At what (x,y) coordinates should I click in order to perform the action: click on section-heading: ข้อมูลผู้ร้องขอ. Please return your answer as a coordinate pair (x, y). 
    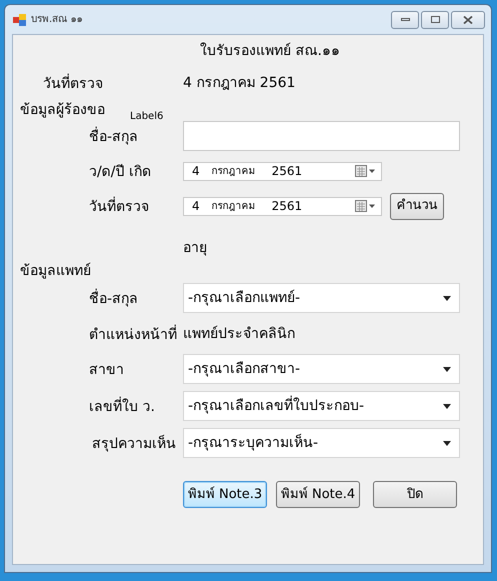
    Looking at the image, I should click on (62, 110).